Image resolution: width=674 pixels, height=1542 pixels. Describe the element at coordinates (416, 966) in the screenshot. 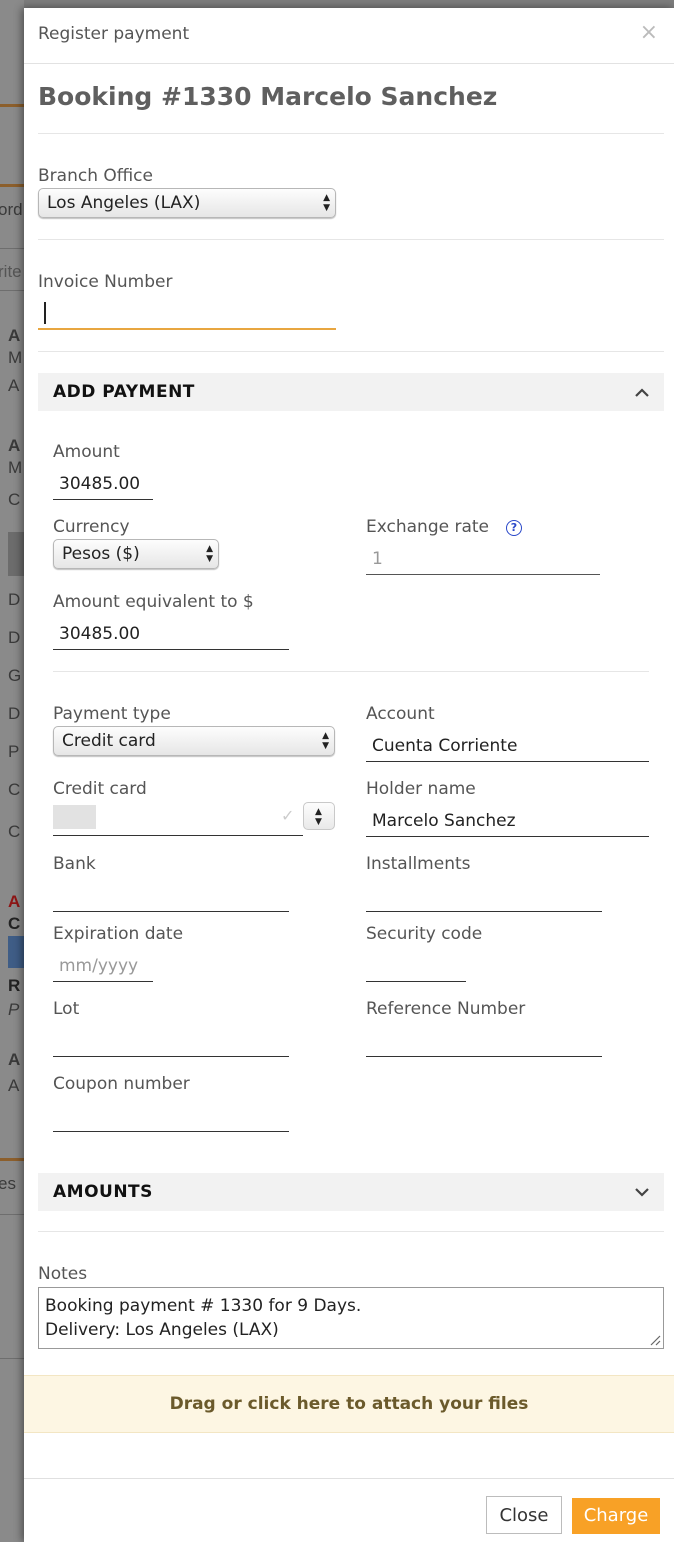

I see `security-code-input` at that location.